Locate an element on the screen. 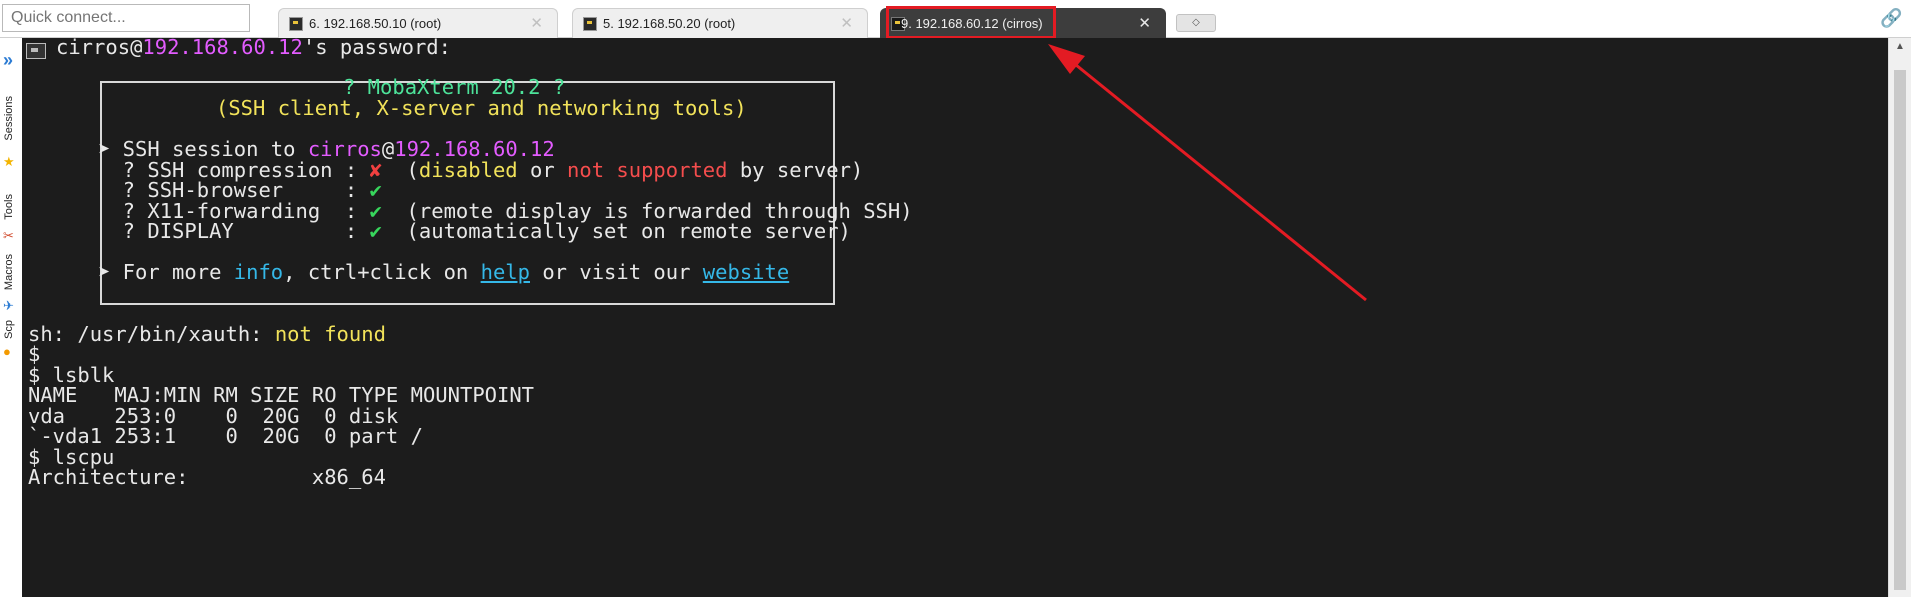 The width and height of the screenshot is (1911, 597). left-sidebar: » Sessions ★ Tools ✂ Macros ✈ Scp ● is located at coordinates (11, 317).